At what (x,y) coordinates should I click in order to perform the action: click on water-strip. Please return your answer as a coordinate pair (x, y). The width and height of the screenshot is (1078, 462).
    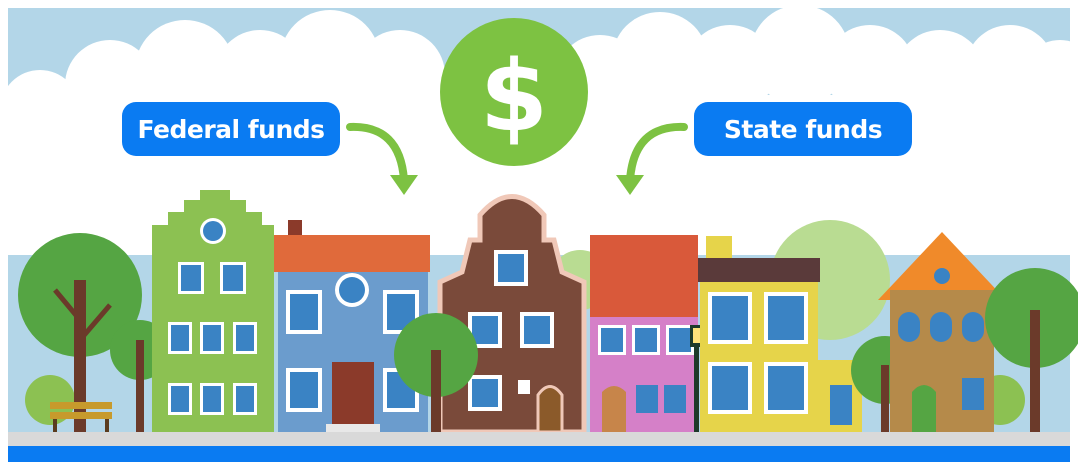
    Looking at the image, I should click on (539, 454).